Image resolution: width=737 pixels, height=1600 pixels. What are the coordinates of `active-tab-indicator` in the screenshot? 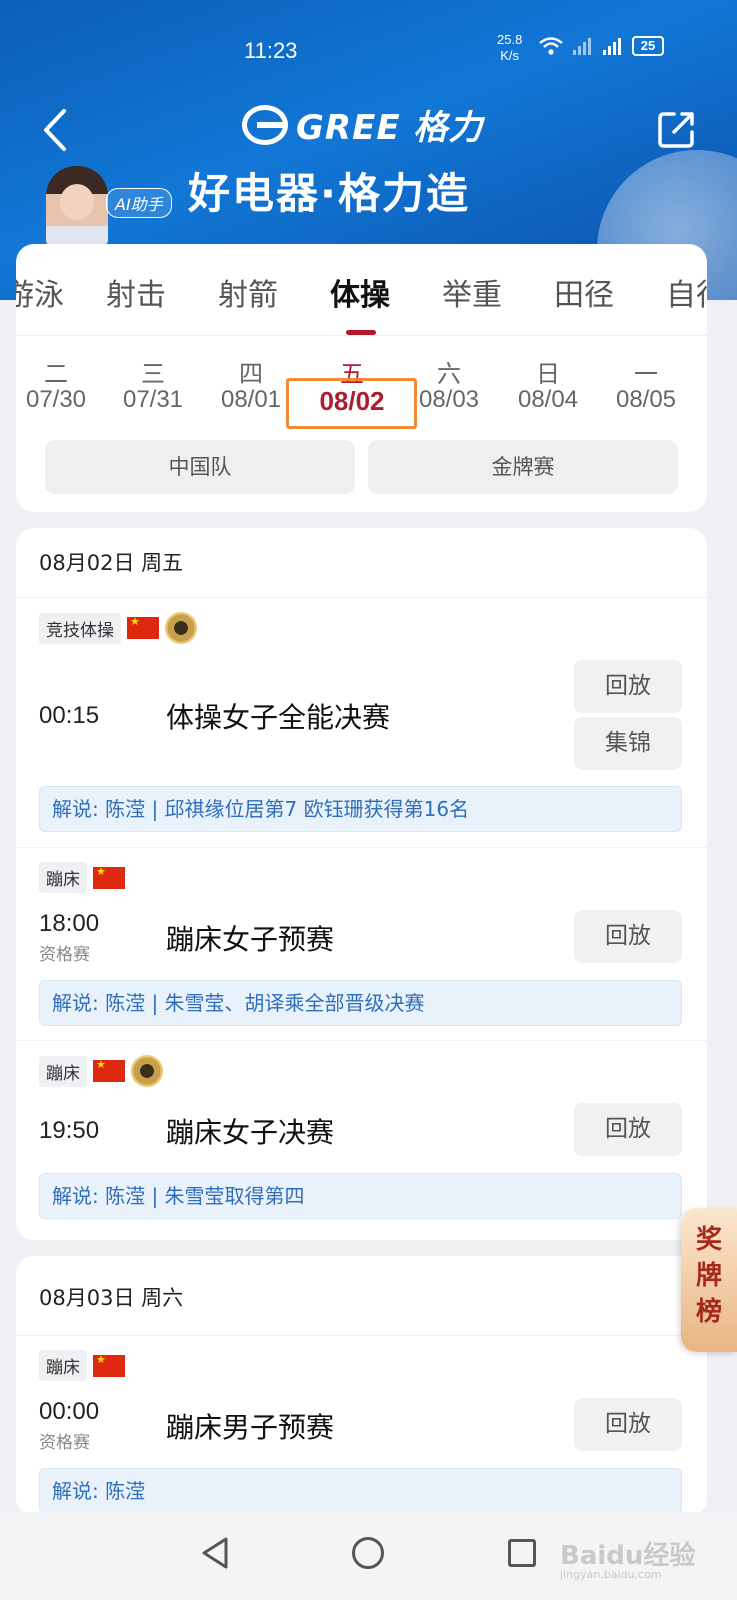 It's located at (361, 332).